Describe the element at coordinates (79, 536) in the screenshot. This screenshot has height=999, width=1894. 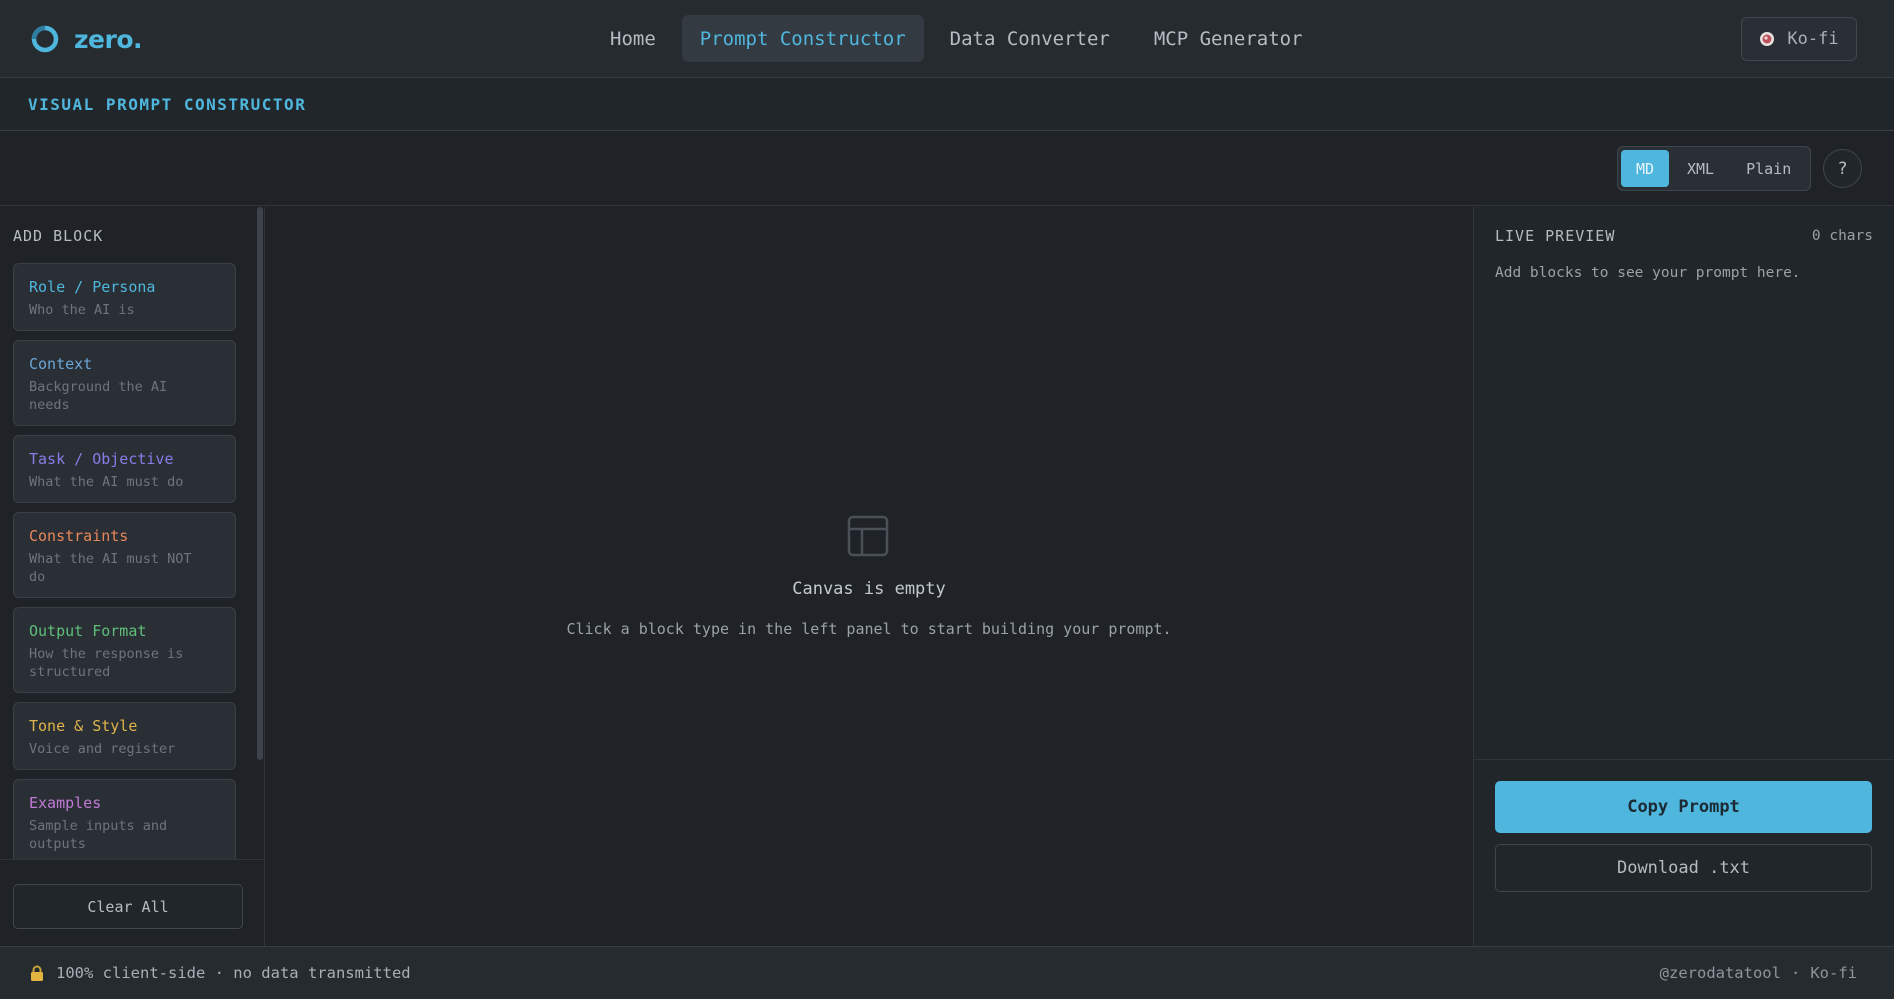
I see `block-title: Constraints` at that location.